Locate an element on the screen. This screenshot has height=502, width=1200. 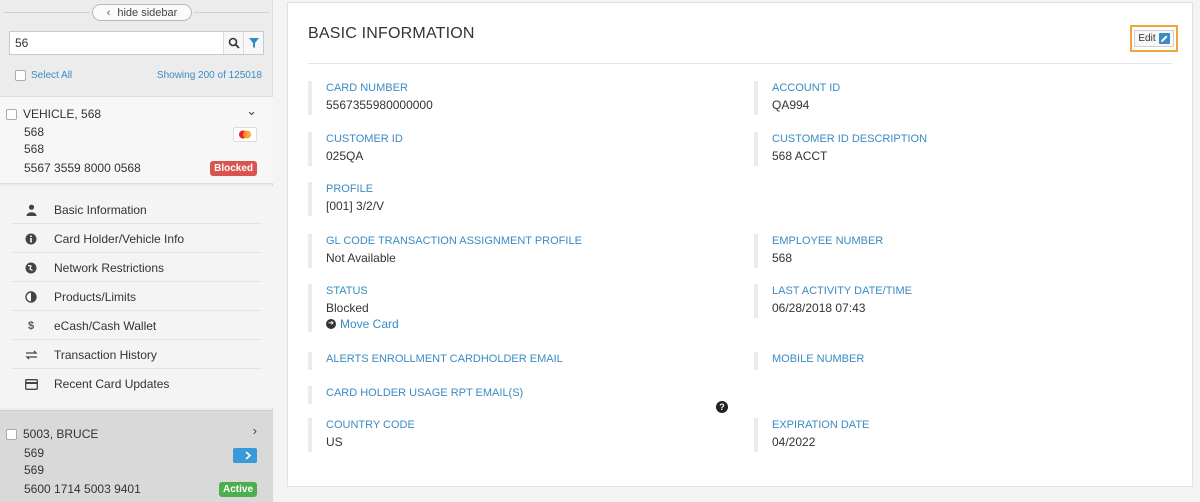
edit-label: Edit is located at coordinates (1147, 38).